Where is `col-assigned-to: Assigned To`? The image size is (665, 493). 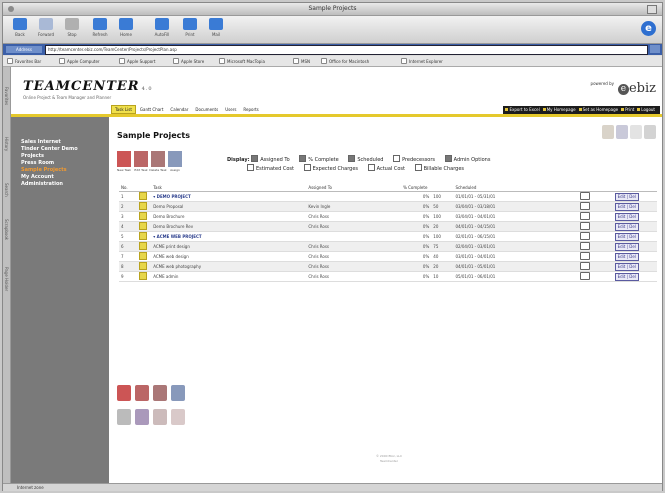 col-assigned-to: Assigned To is located at coordinates (354, 187).